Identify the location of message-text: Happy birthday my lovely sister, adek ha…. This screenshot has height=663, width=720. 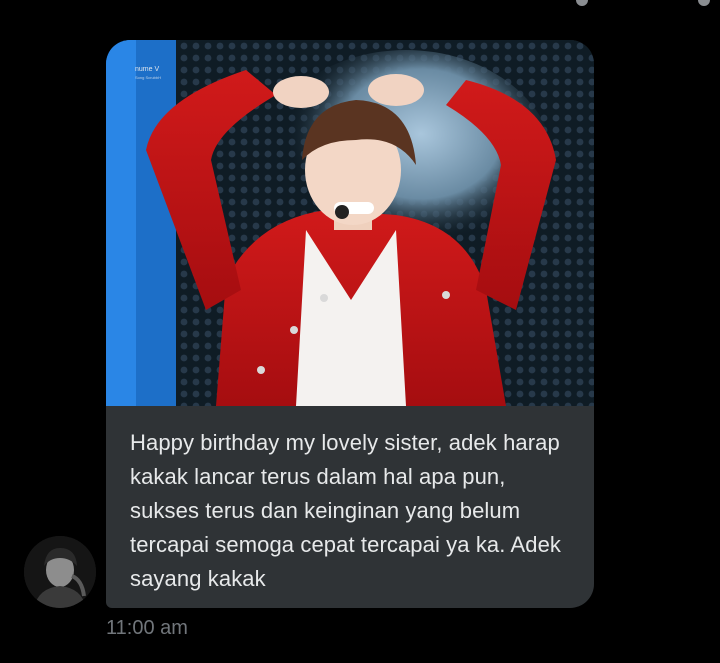
(346, 510).